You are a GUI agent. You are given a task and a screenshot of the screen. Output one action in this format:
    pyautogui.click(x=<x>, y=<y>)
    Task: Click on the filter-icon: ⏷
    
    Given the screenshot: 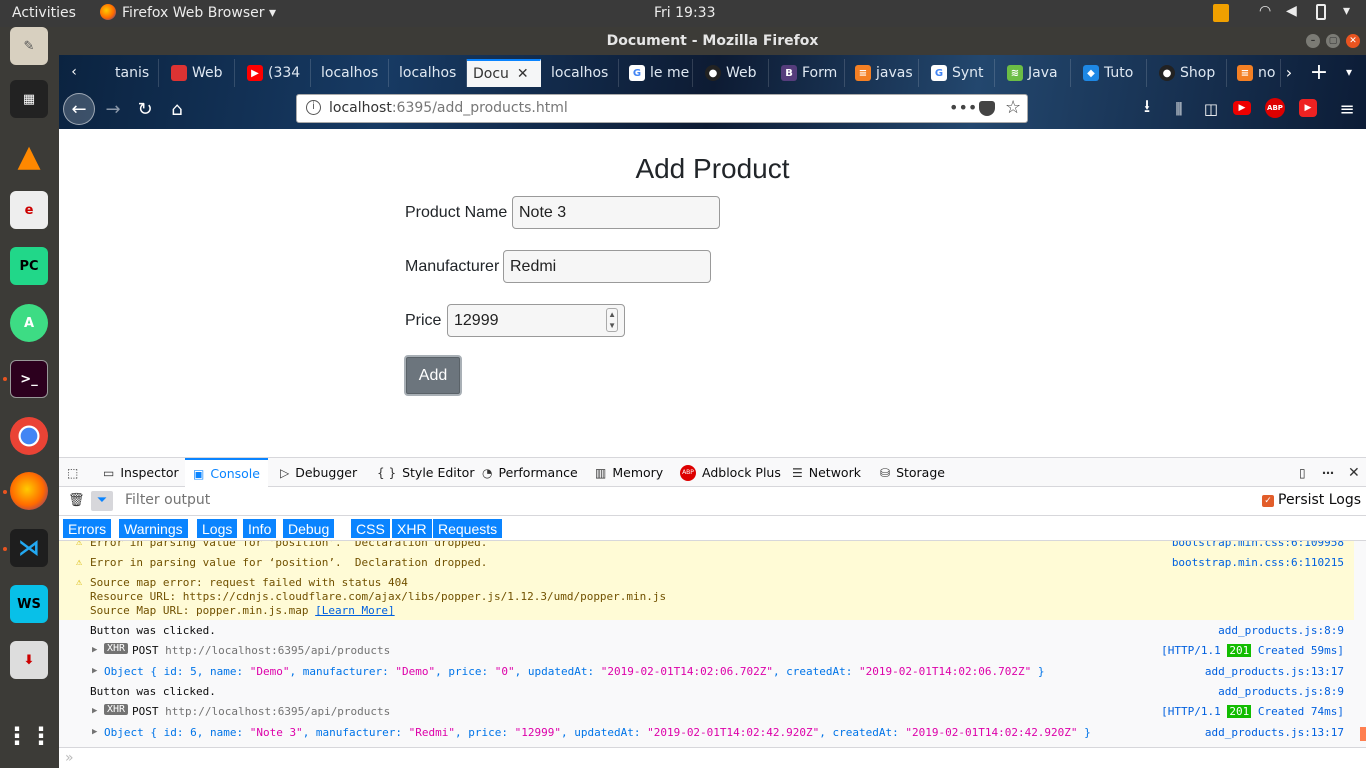 What is the action you would take?
    pyautogui.click(x=102, y=501)
    